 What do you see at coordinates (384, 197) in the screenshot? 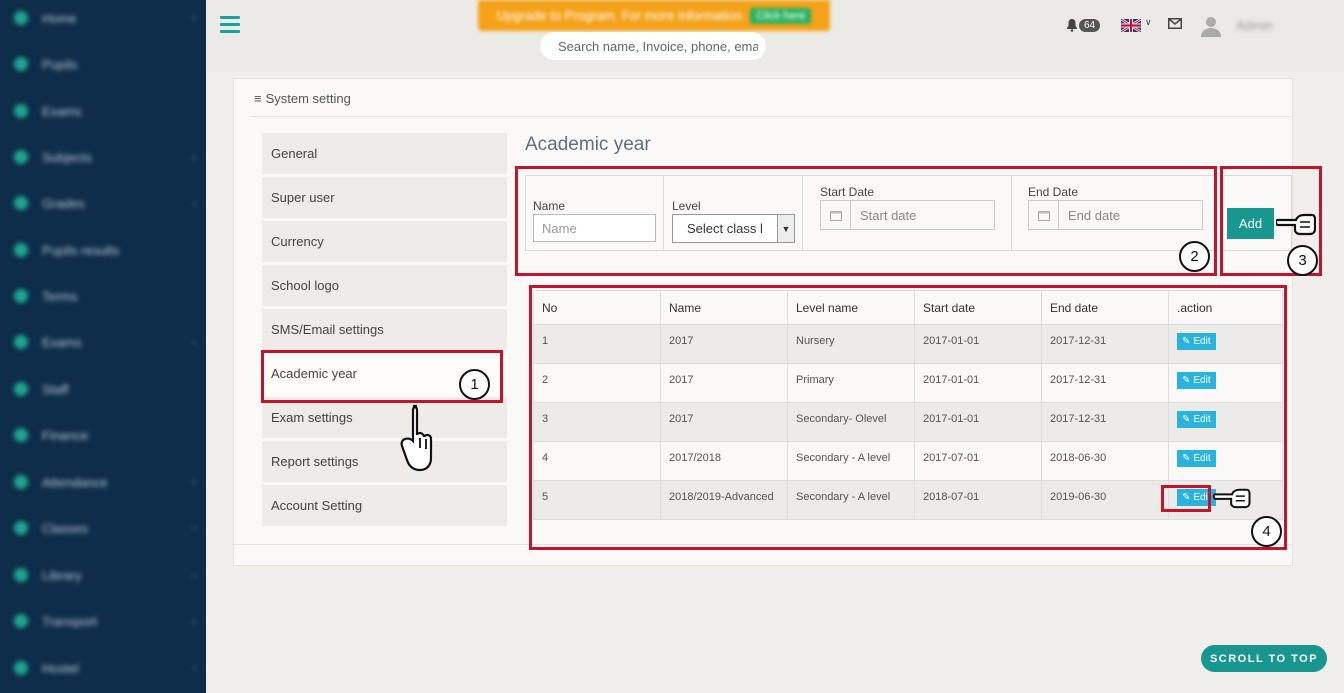
I see `settings-menu-super-user: Super user` at bounding box center [384, 197].